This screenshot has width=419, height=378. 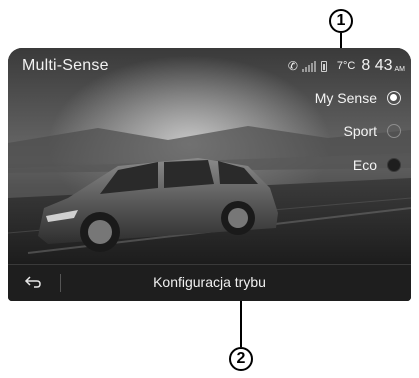 I want to click on callout-2-line, so click(x=241, y=324).